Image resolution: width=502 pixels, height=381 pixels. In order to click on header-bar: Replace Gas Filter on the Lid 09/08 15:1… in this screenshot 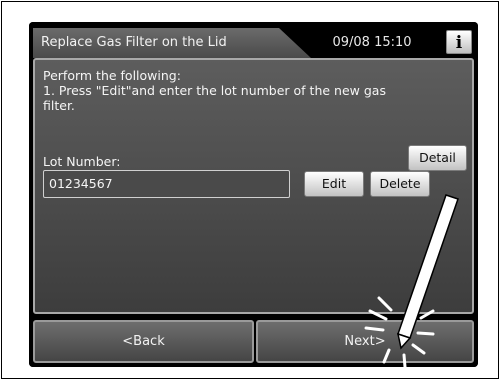, I will do `click(253, 40)`.